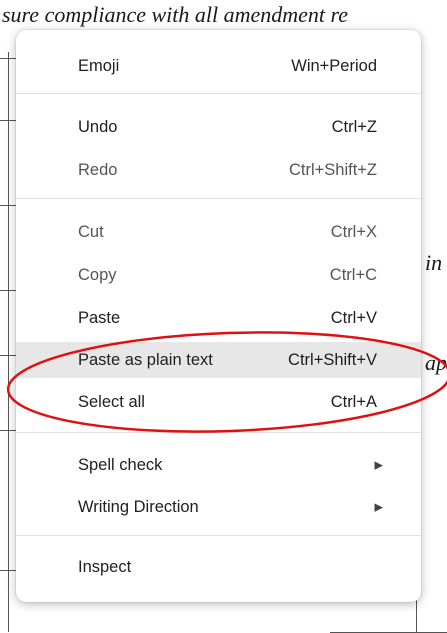 The width and height of the screenshot is (447, 633). I want to click on menu-item-spell-check: Spell check ▶, so click(218, 465).